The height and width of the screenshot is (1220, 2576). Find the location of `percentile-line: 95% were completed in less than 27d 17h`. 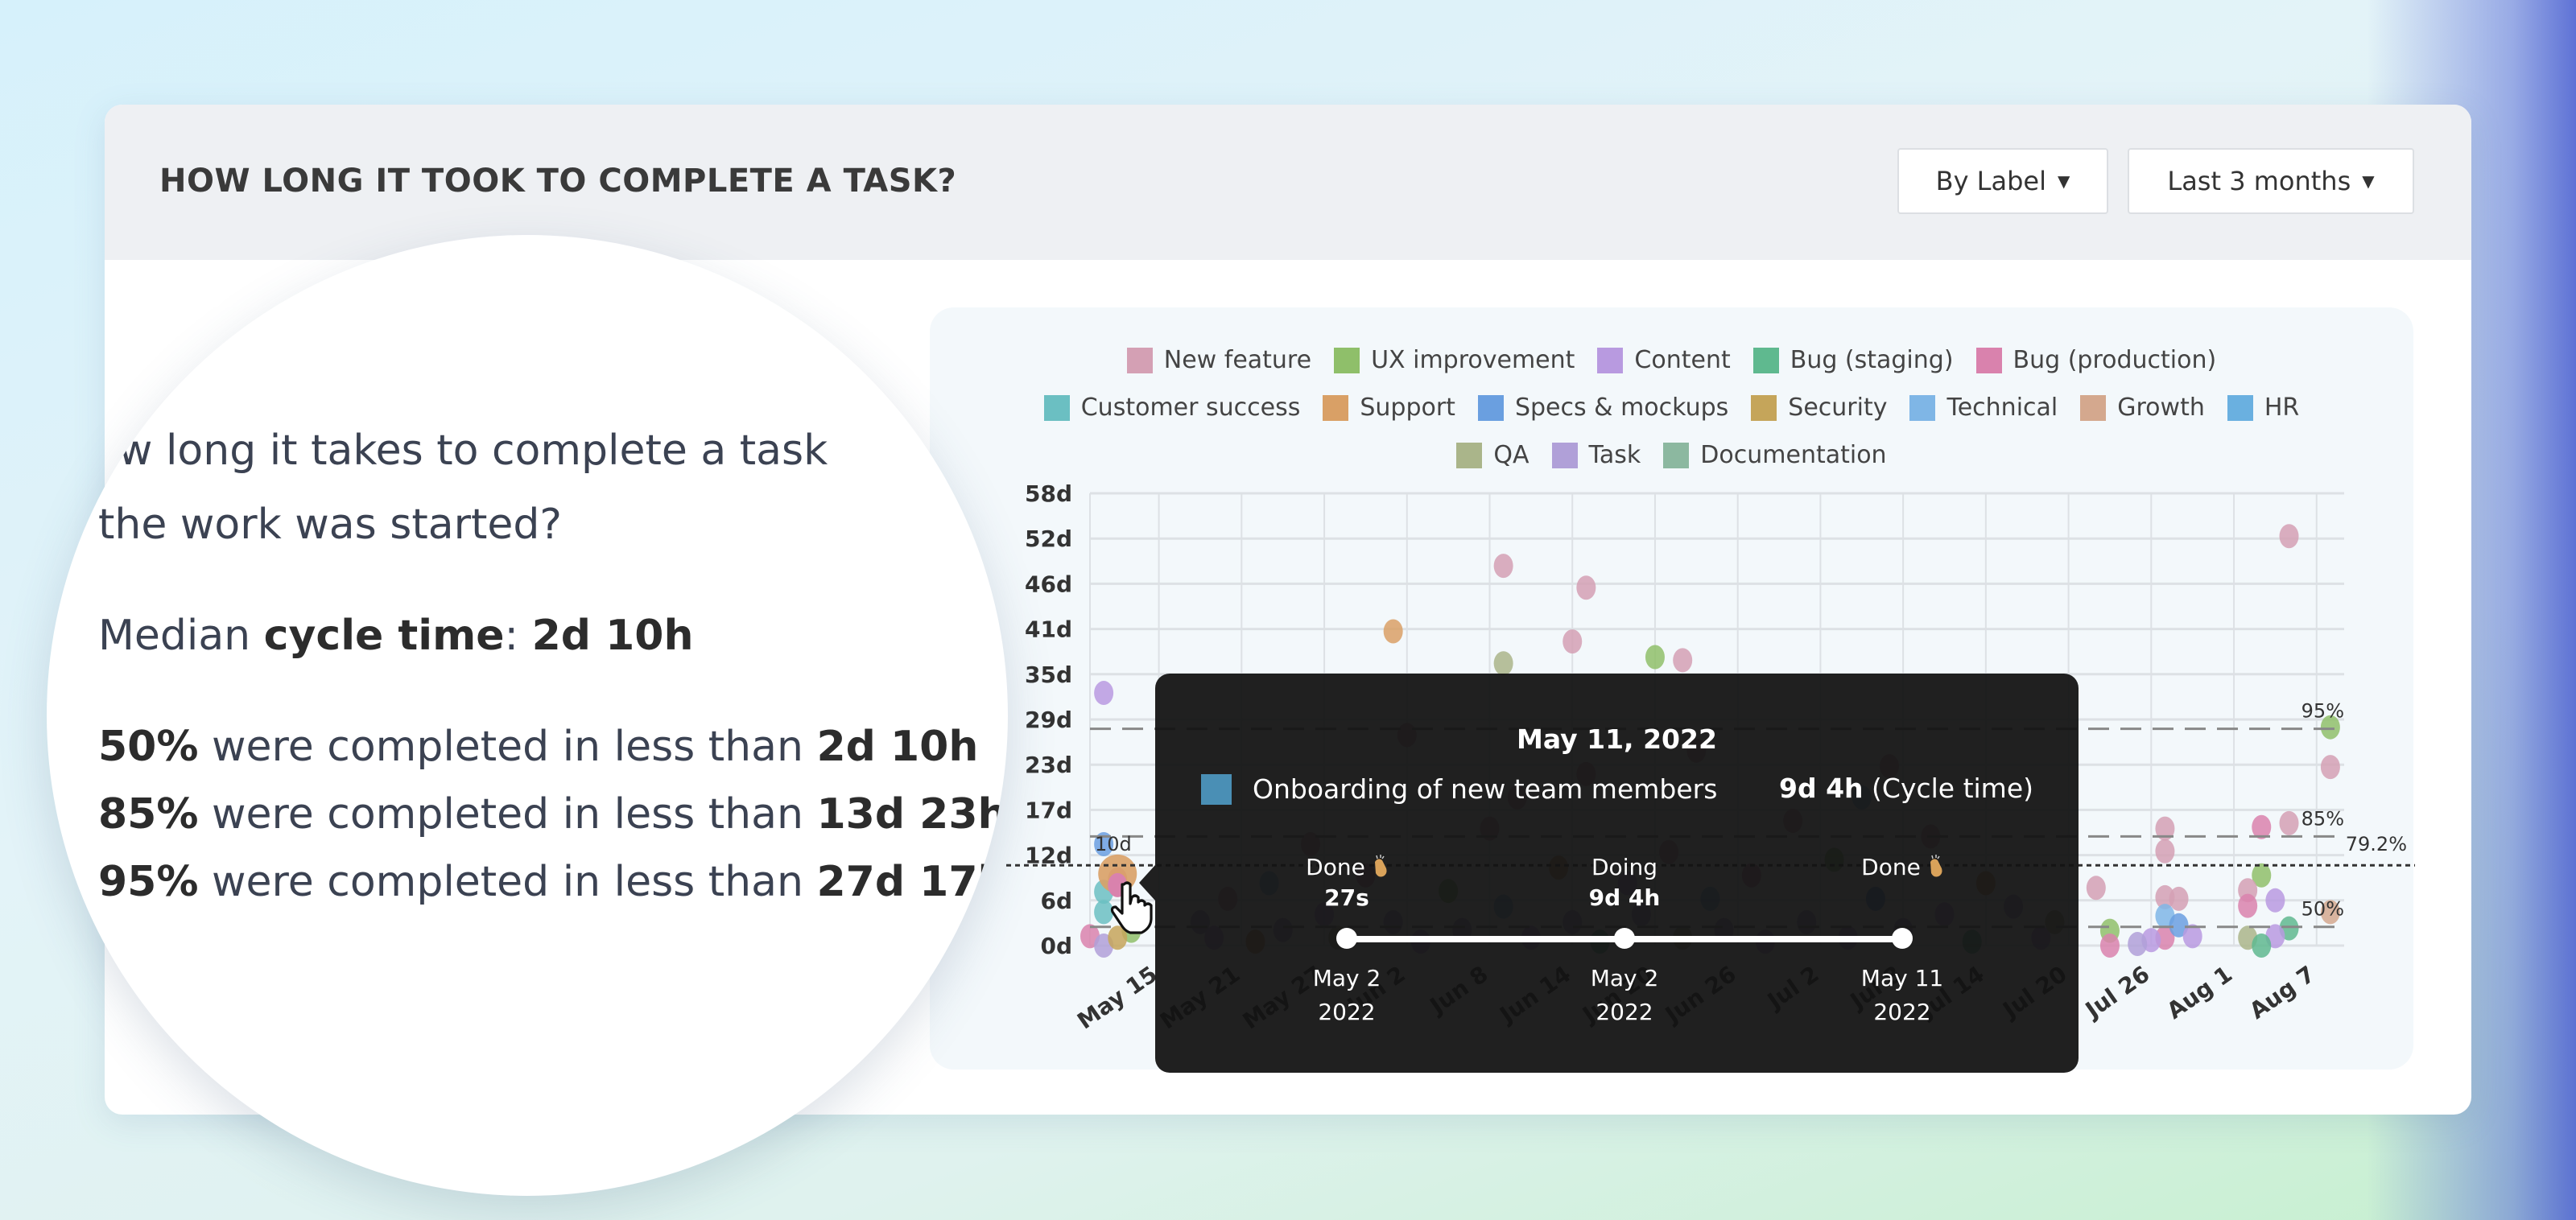

percentile-line: 95% were completed in less than 27d 17h is located at coordinates (553, 882).